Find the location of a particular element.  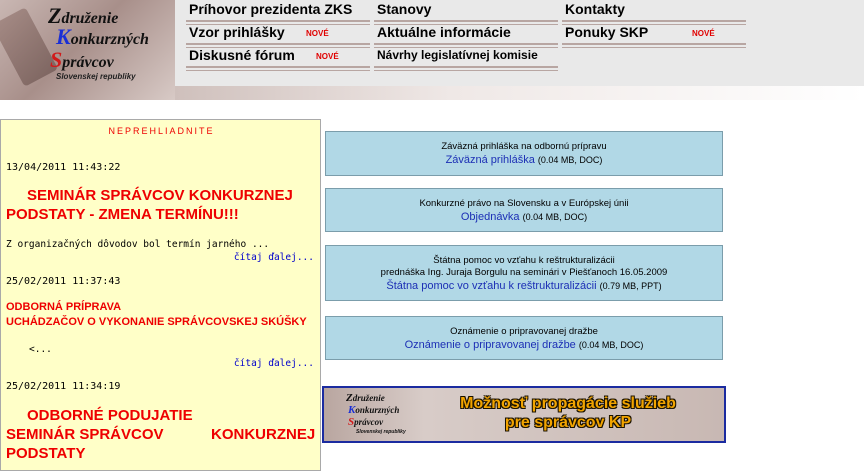

nav-legislation: Návrhy legislatívnej komisie is located at coordinates (466, 58).